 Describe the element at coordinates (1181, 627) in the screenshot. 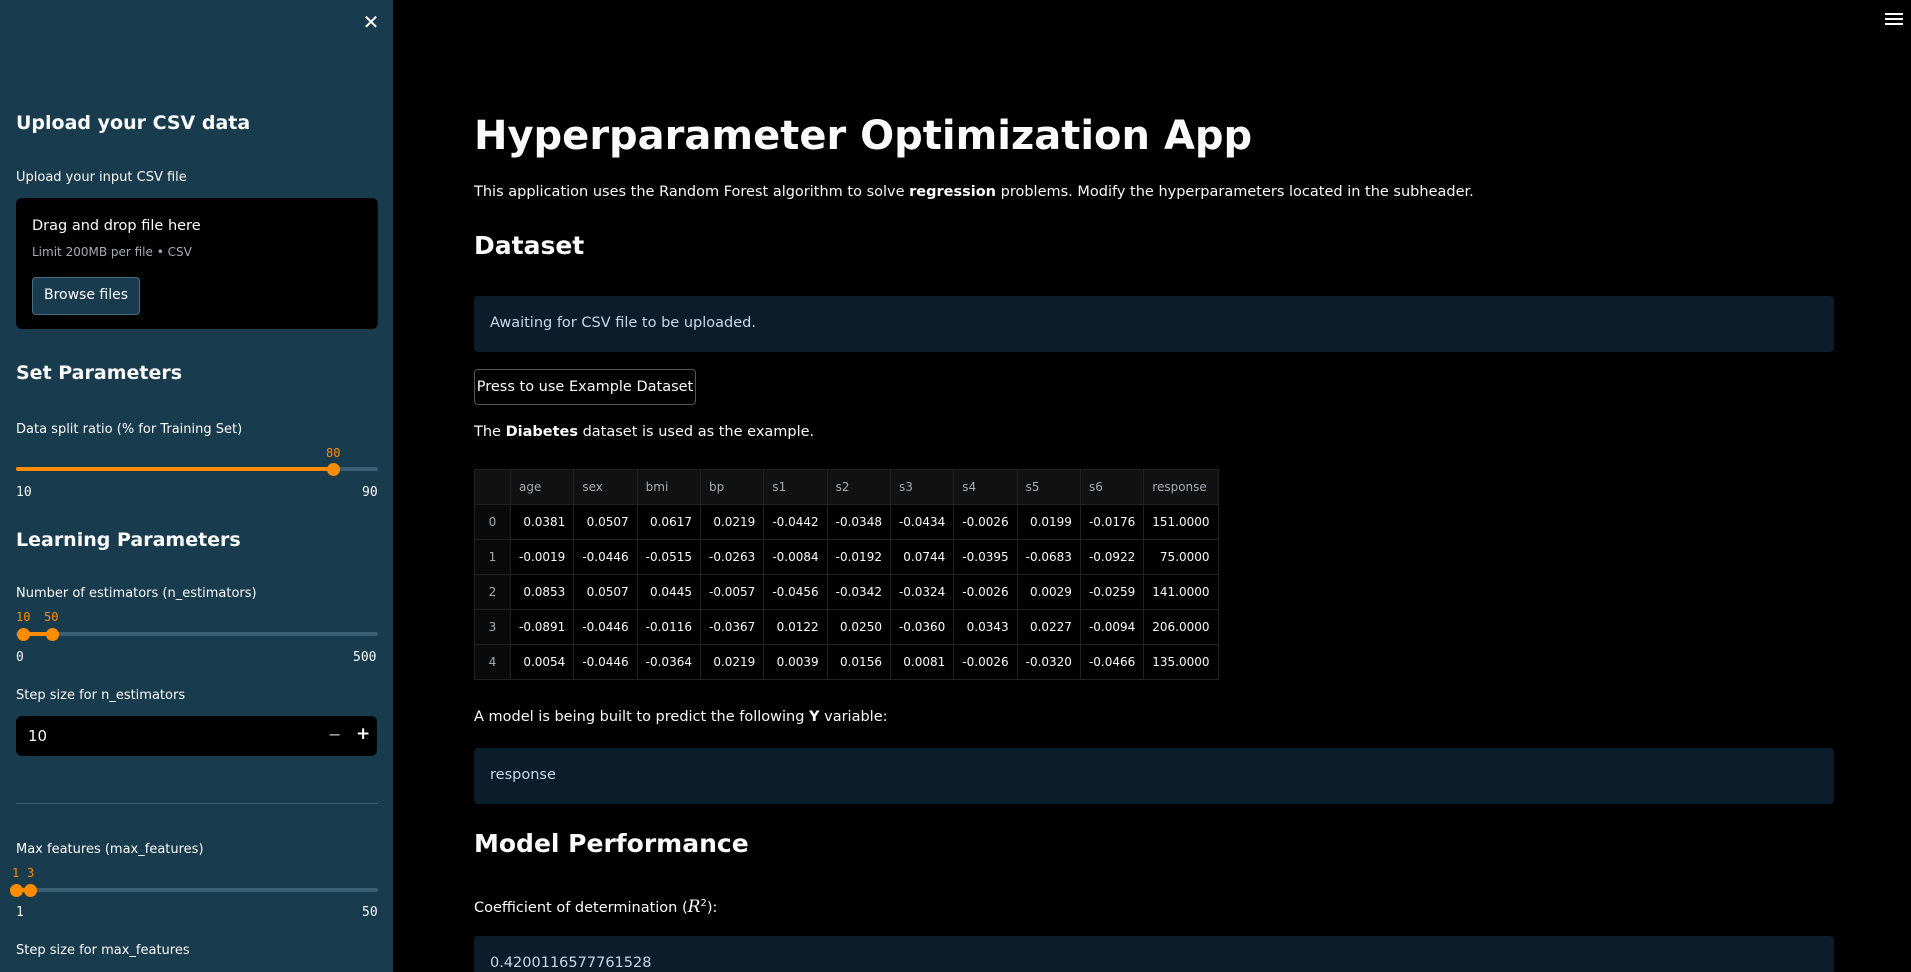

I see `table-cell: 206.0000` at that location.